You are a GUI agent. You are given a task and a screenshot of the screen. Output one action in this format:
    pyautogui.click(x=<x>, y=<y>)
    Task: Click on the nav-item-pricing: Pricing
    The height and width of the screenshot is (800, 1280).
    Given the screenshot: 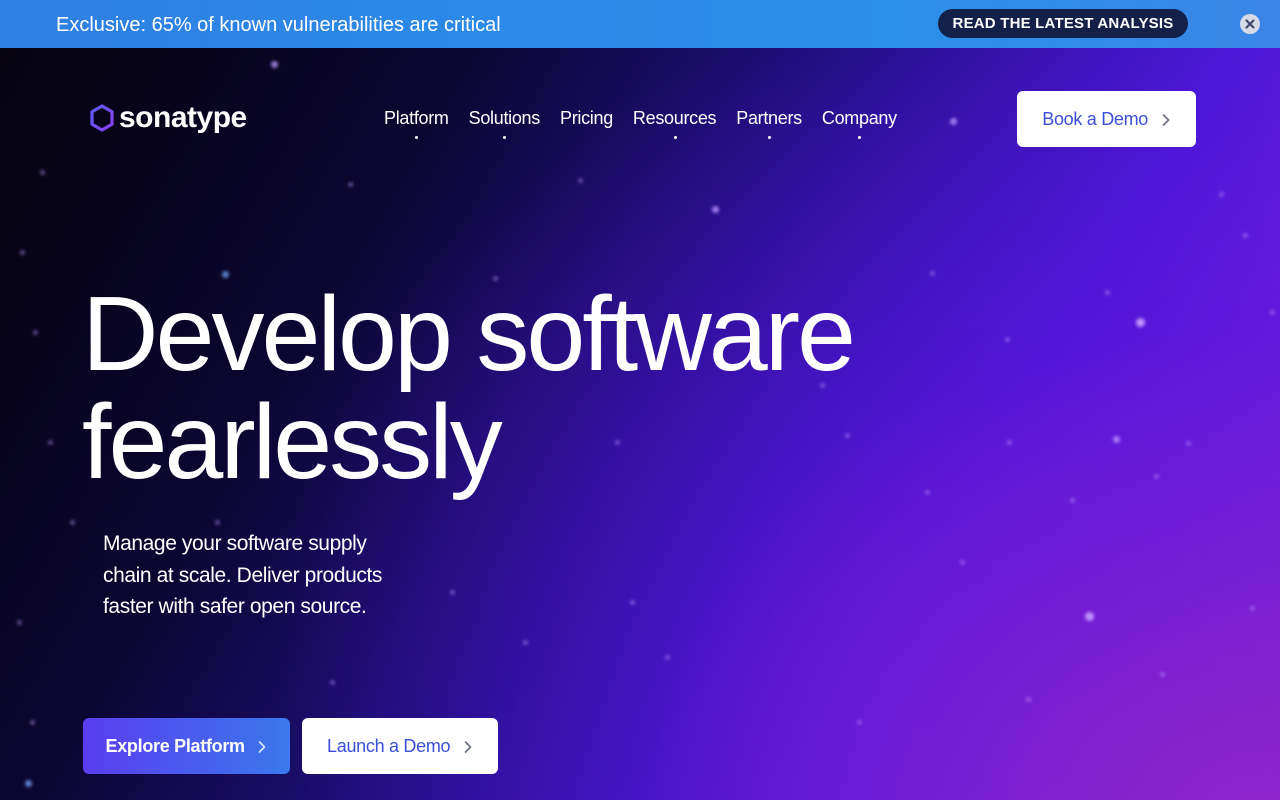 What is the action you would take?
    pyautogui.click(x=586, y=118)
    